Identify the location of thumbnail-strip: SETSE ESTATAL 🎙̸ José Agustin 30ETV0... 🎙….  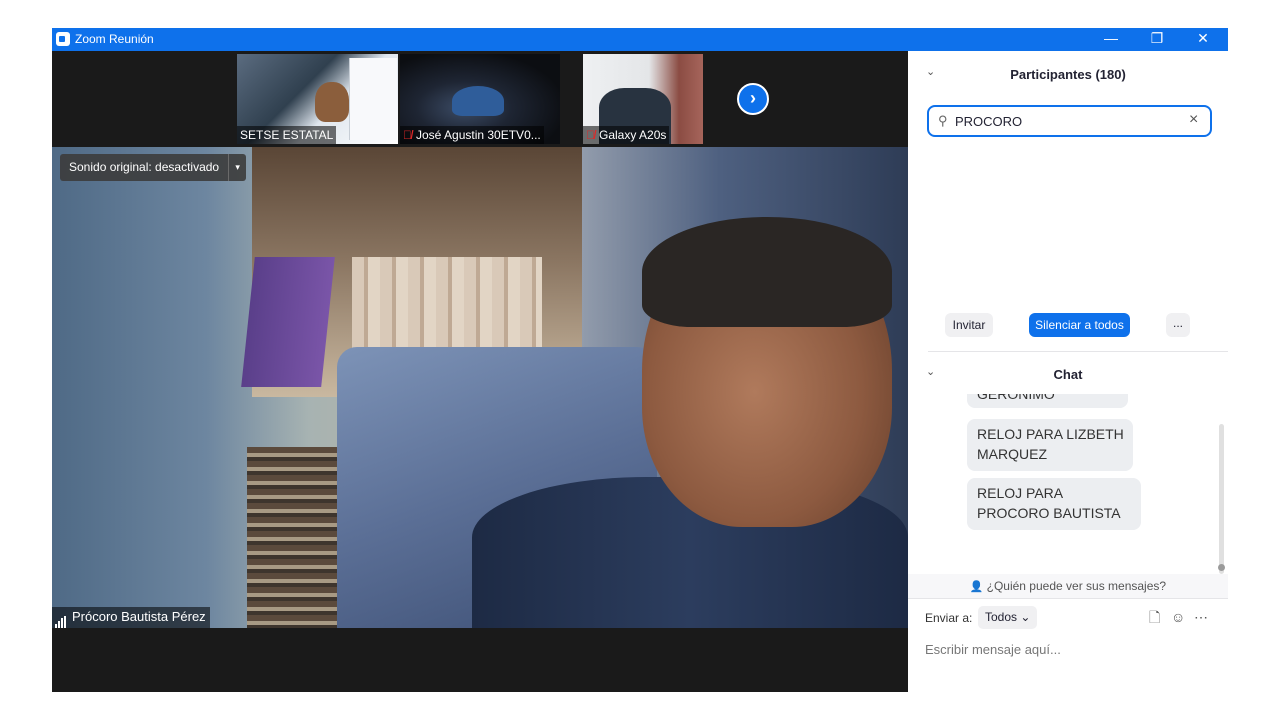
(480, 99).